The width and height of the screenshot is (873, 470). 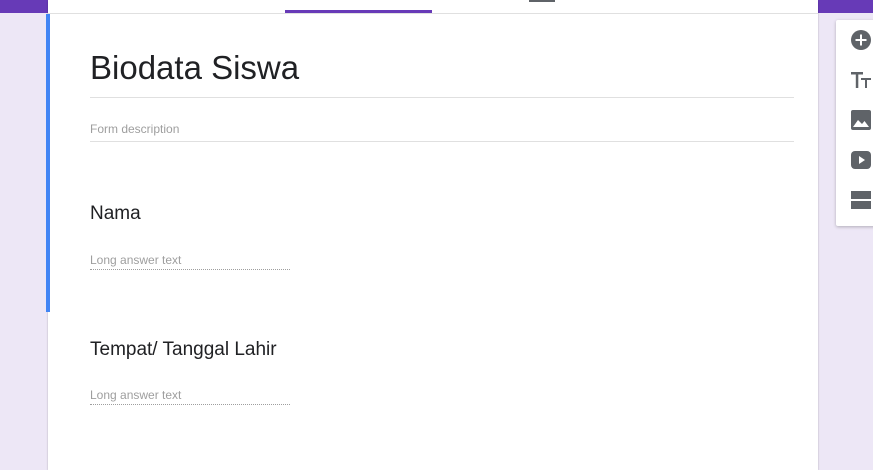 I want to click on active-section-accent, so click(x=48, y=163).